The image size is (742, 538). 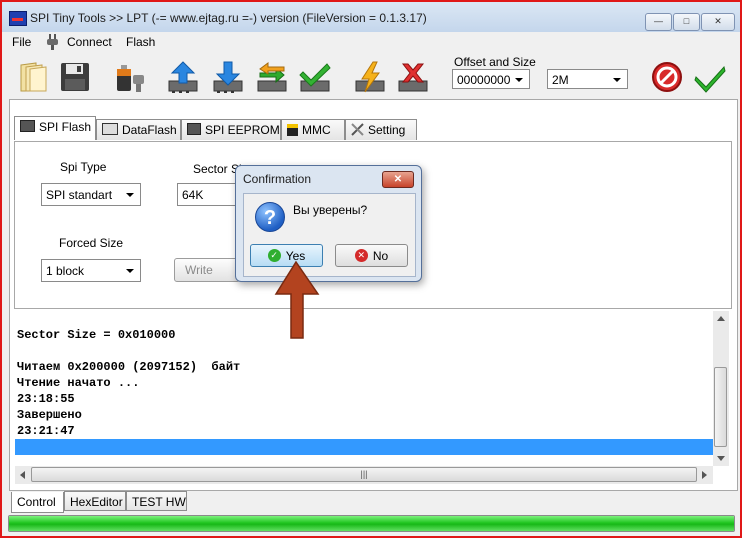 I want to click on tab-control: Control, so click(x=37, y=502).